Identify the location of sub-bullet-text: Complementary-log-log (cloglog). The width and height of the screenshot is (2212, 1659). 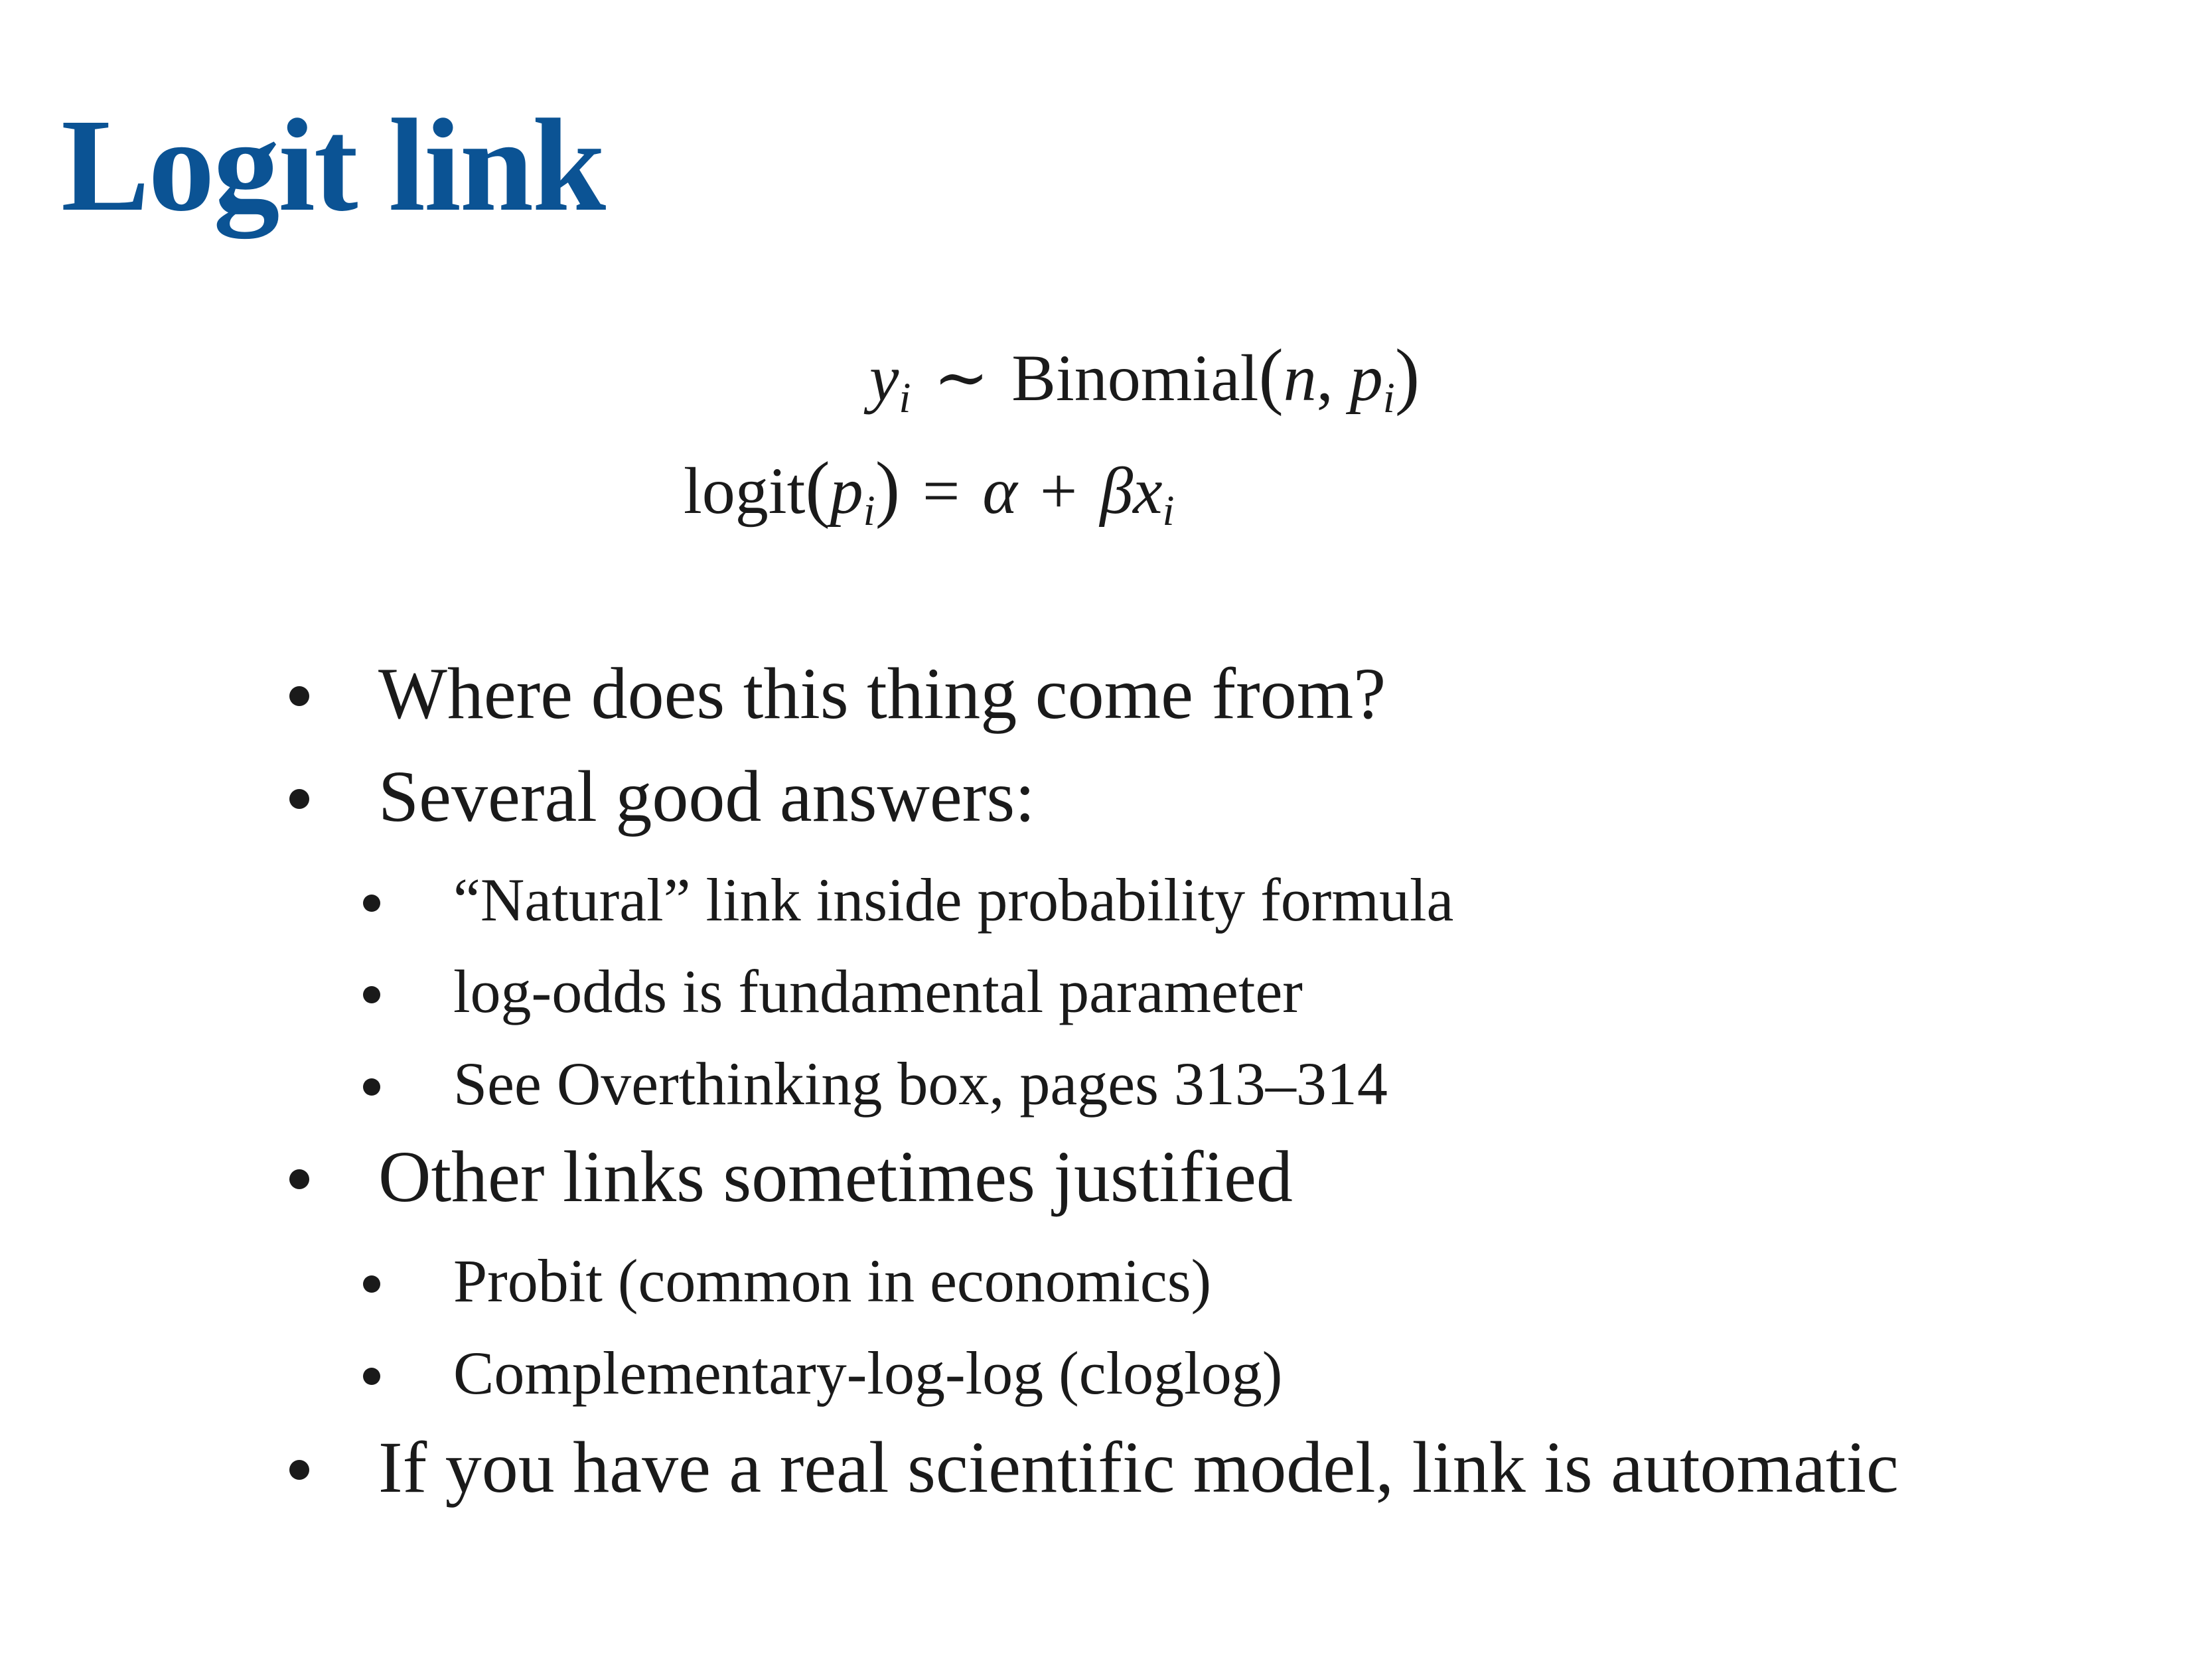
(868, 1373).